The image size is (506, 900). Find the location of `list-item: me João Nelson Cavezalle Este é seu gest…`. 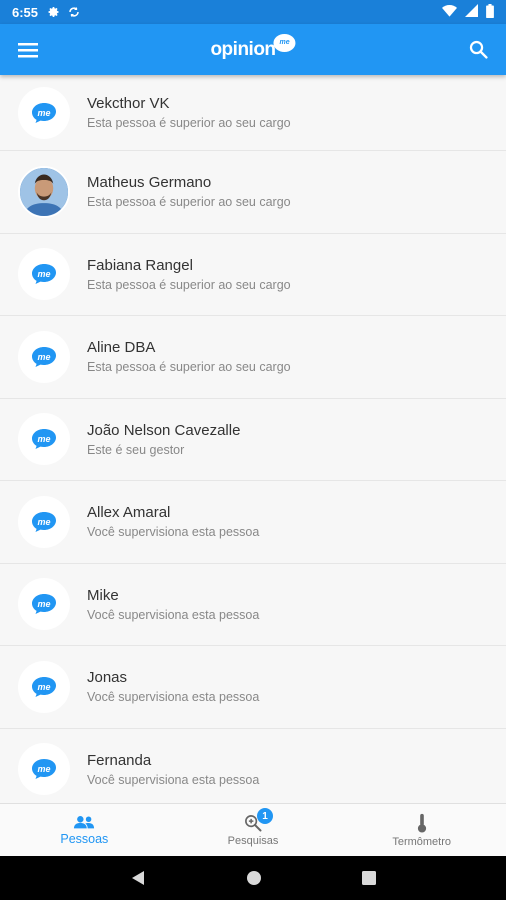

list-item: me João Nelson Cavezalle Este é seu gest… is located at coordinates (253, 439).